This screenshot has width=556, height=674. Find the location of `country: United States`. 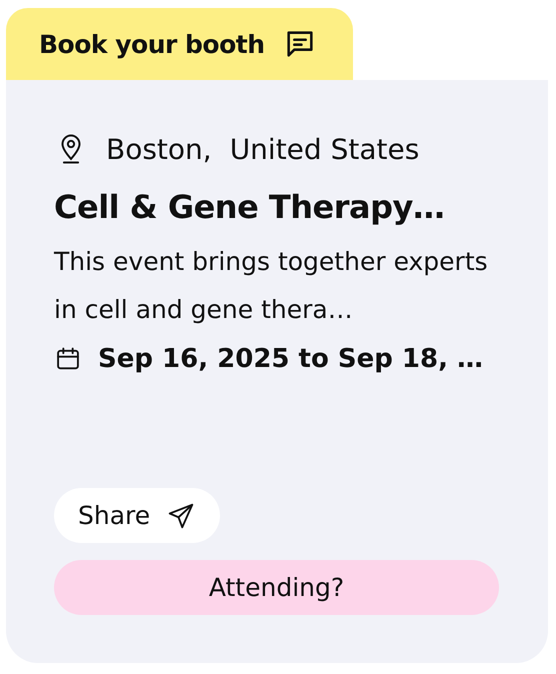

country: United States is located at coordinates (325, 149).